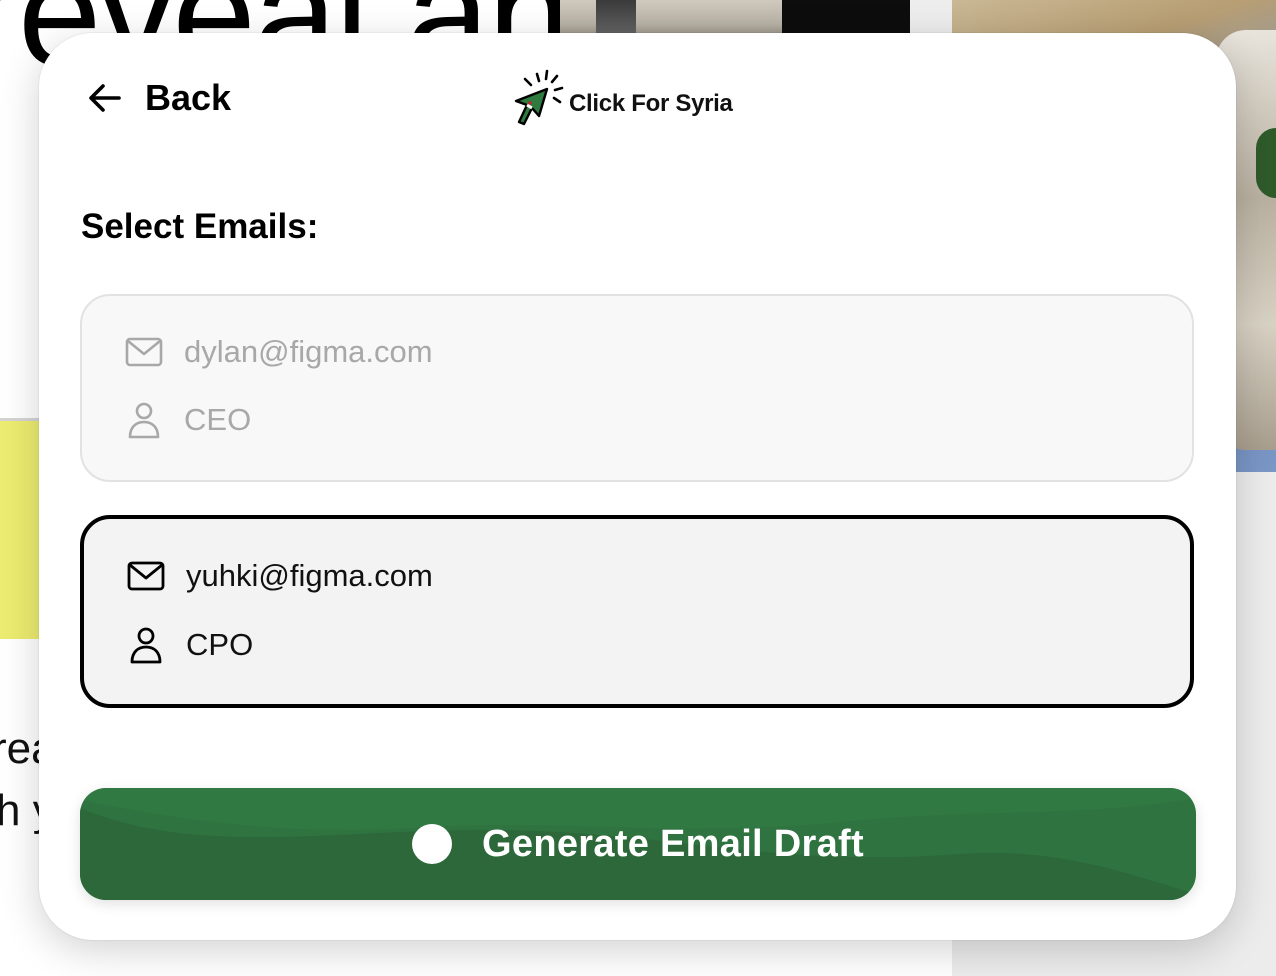 The image size is (1276, 976). What do you see at coordinates (105, 98) in the screenshot?
I see `arrow-left-icon` at bounding box center [105, 98].